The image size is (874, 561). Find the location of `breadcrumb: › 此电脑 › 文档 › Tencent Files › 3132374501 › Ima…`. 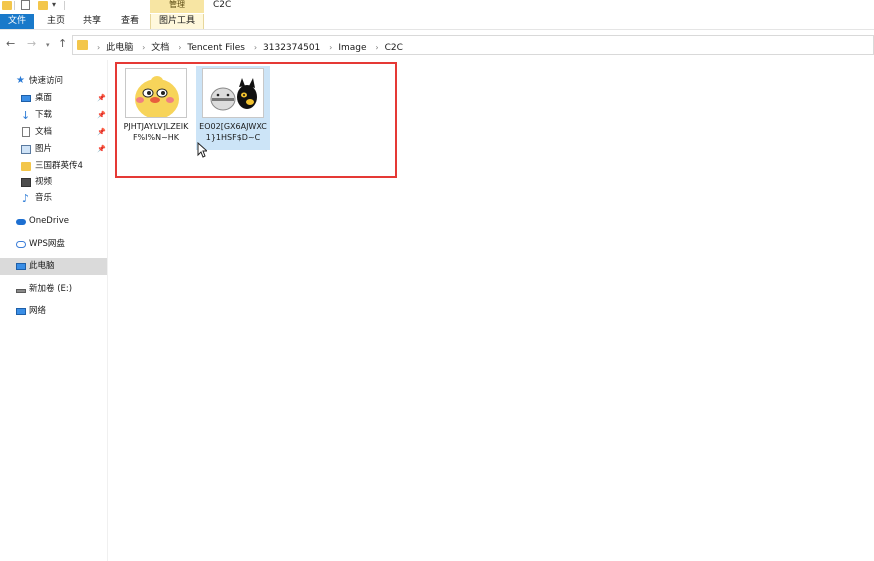

breadcrumb: › 此电脑 › 文档 › Tencent Files › 3132374501 › Ima… is located at coordinates (247, 46).